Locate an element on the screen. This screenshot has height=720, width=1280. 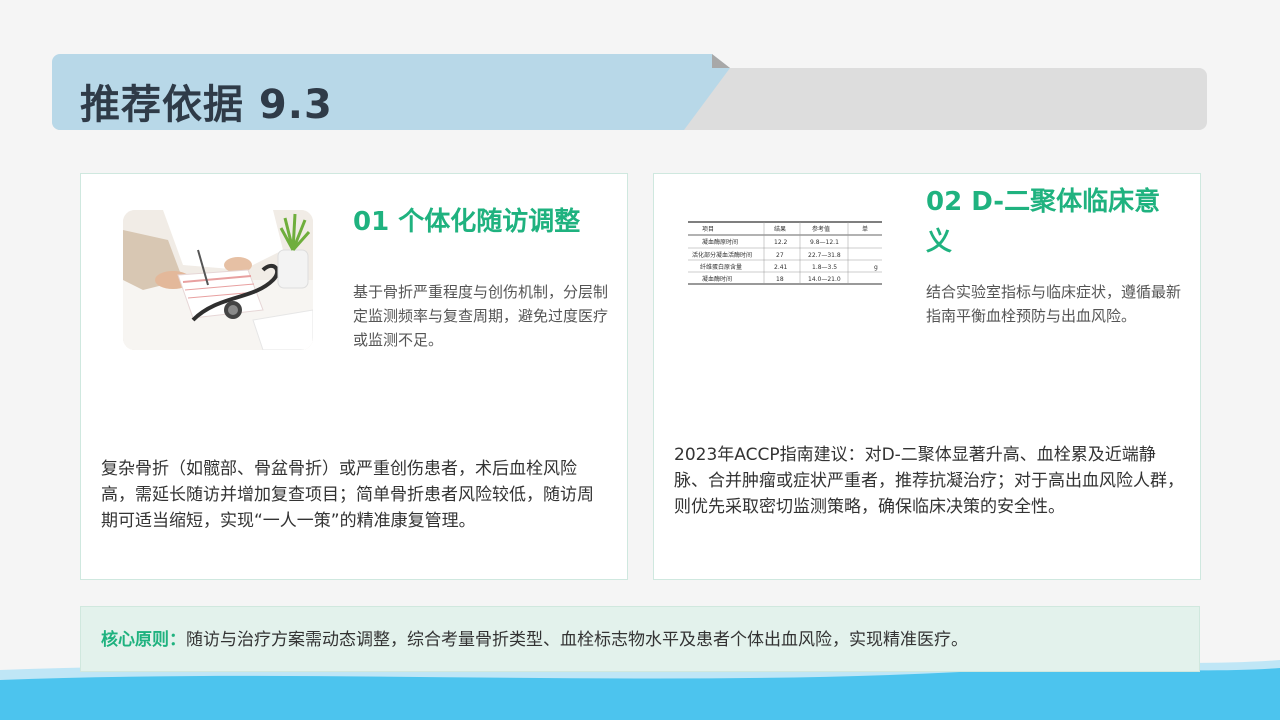
lab-table-cell: 12.2 is located at coordinates (781, 242).